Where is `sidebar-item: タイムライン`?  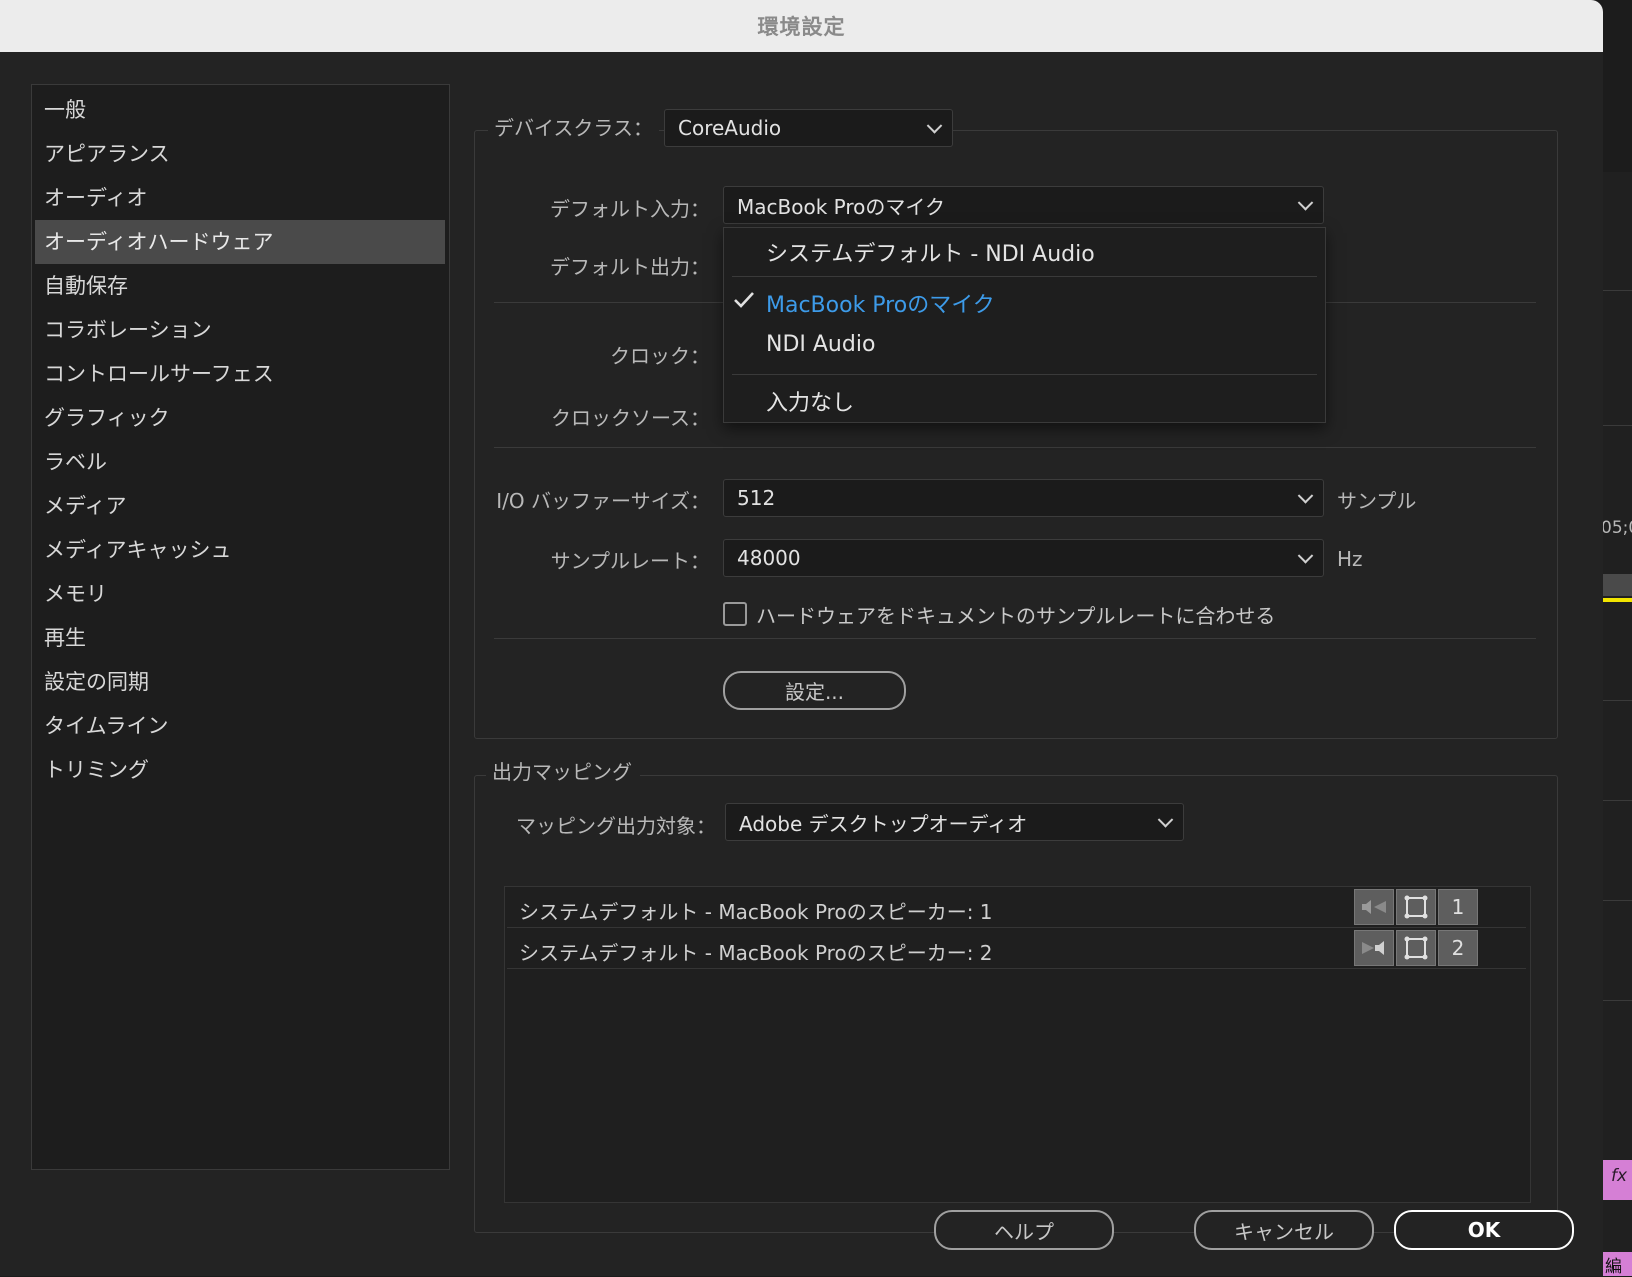
sidebar-item: タイムライン is located at coordinates (240, 726).